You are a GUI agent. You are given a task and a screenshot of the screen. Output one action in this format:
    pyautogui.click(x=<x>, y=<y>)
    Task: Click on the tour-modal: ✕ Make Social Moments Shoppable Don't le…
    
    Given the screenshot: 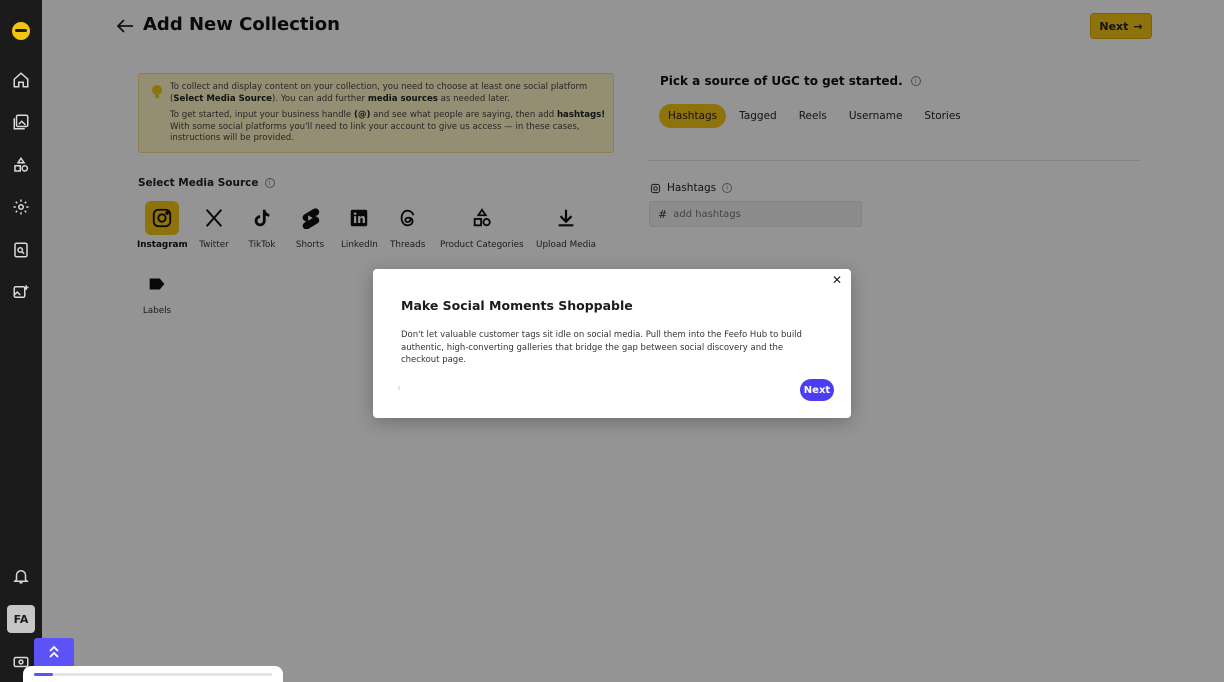 What is the action you would take?
    pyautogui.click(x=612, y=343)
    